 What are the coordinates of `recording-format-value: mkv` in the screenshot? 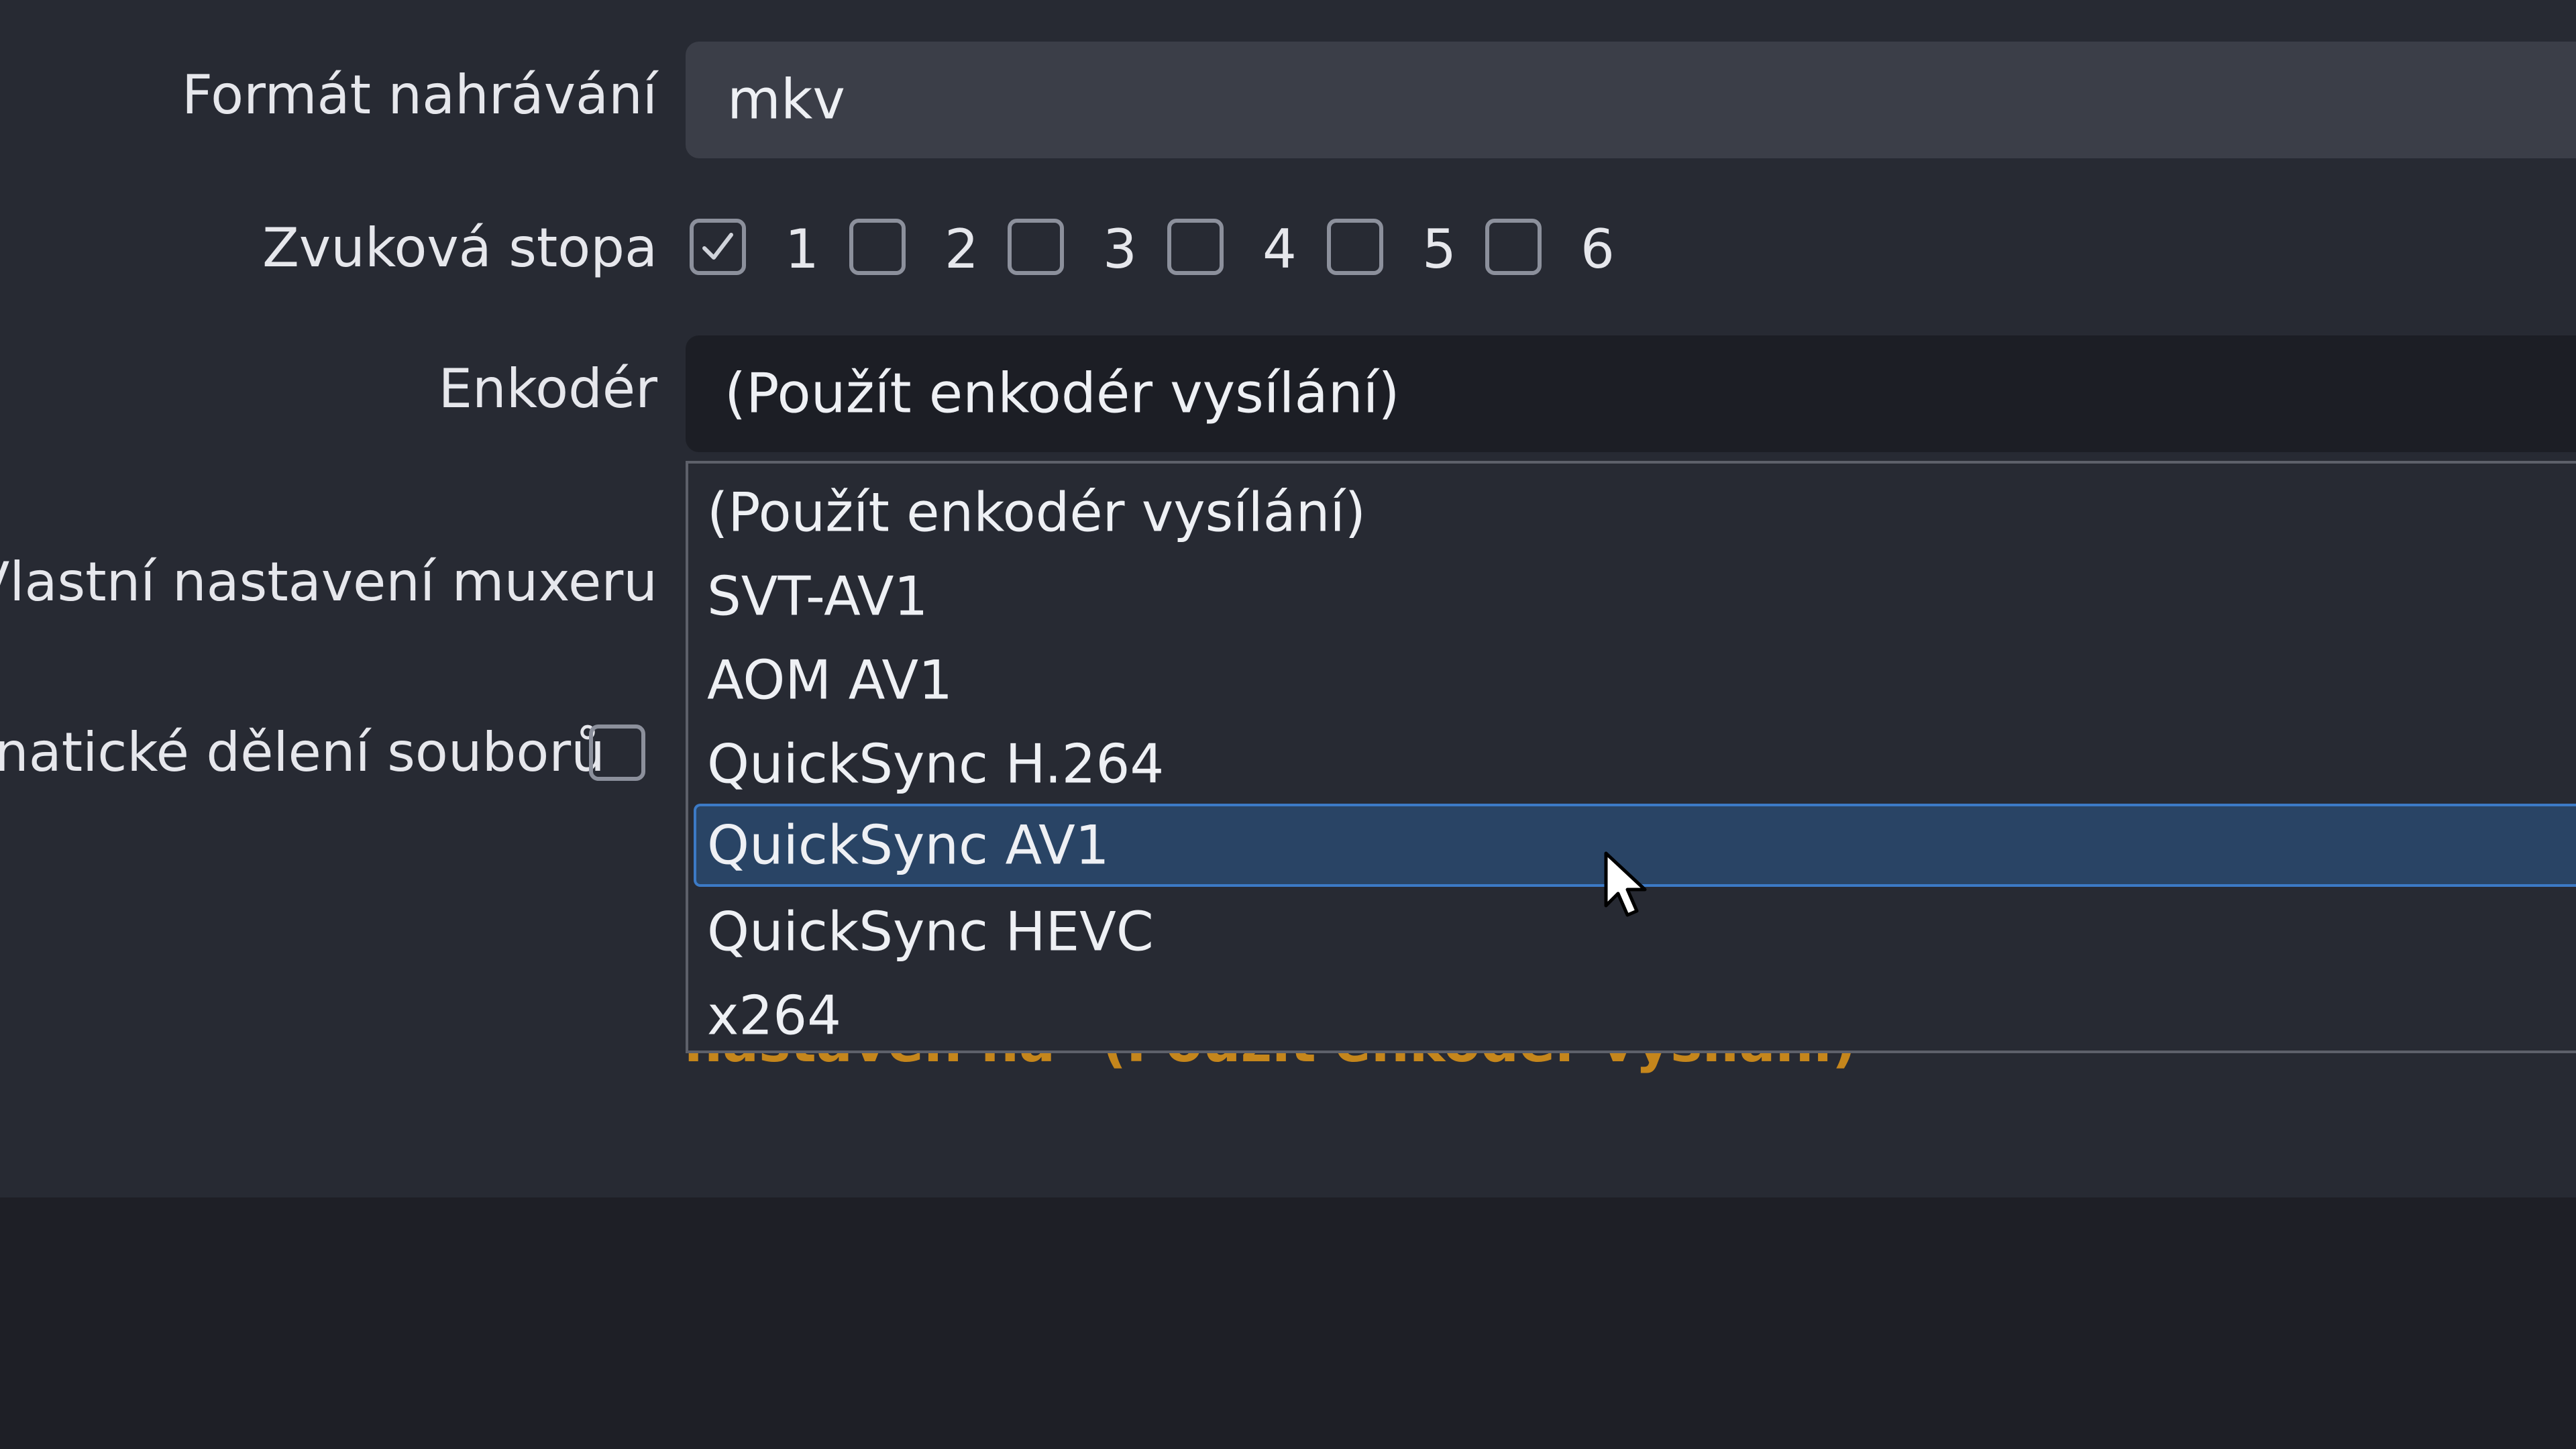 It's located at (786, 100).